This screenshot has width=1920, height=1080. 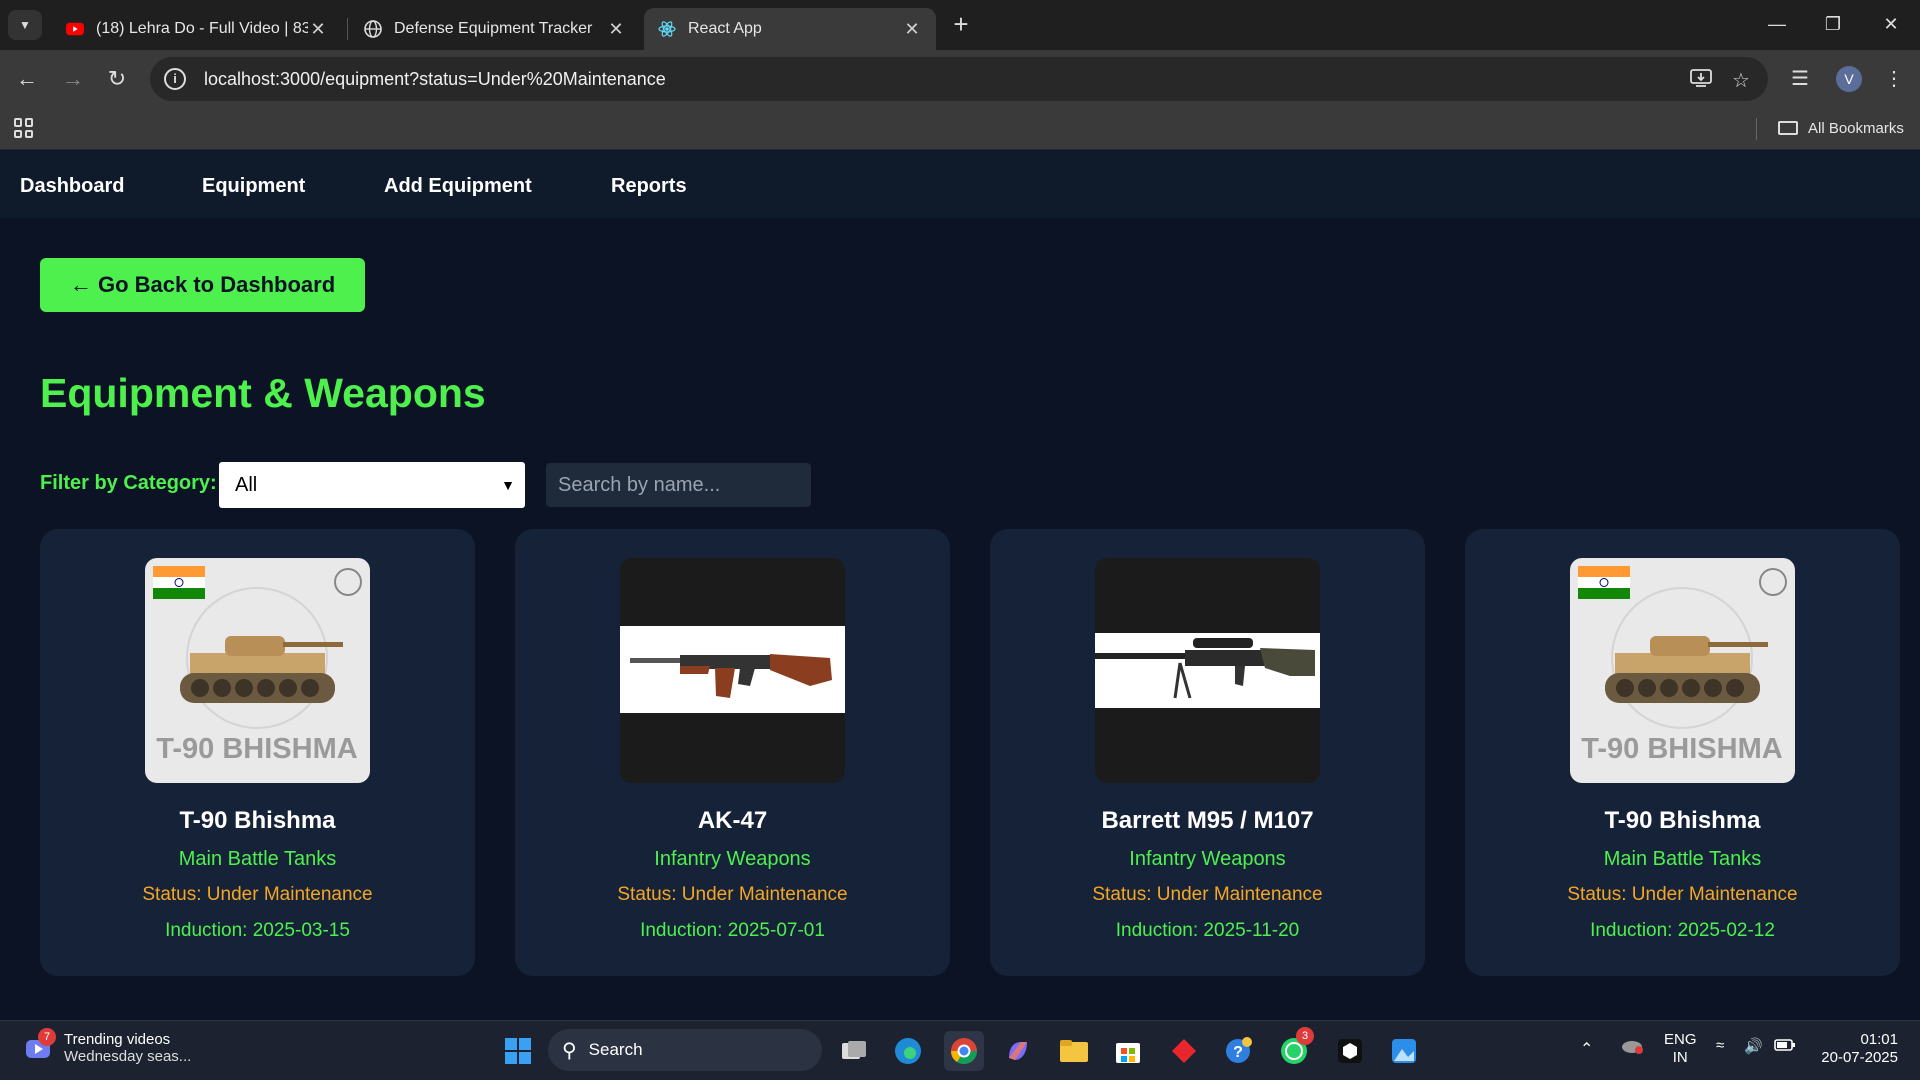 What do you see at coordinates (649, 186) in the screenshot?
I see `nav-reports: Reports` at bounding box center [649, 186].